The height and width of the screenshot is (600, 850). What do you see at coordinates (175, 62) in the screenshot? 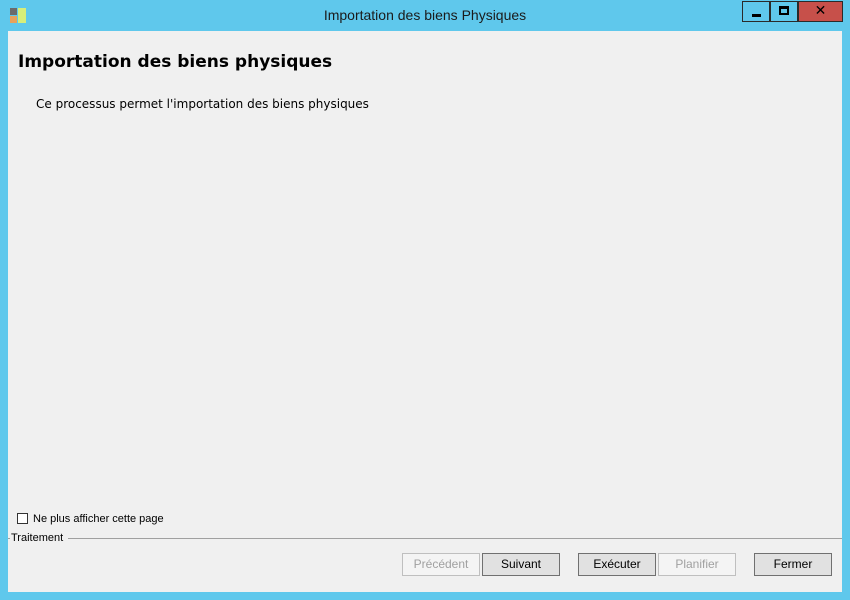
I see `page-heading: Importation des biens physiques` at bounding box center [175, 62].